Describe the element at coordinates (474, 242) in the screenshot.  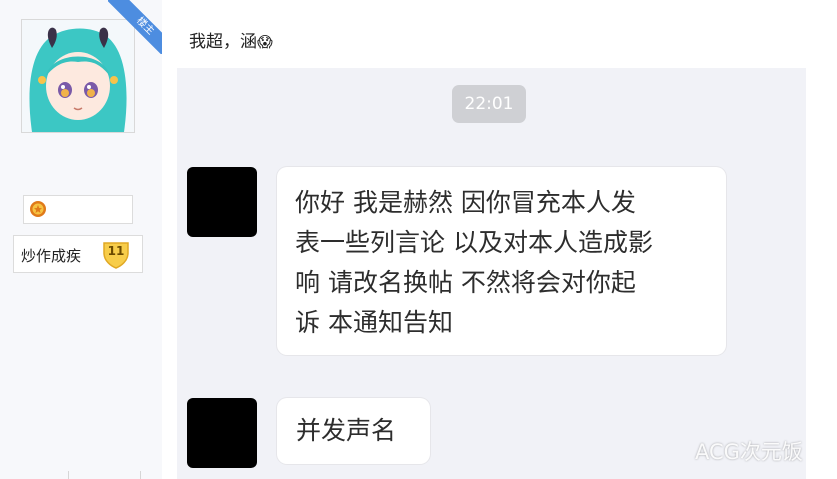
I see `message-line: 表一些列言论 以及对本人造成影` at that location.